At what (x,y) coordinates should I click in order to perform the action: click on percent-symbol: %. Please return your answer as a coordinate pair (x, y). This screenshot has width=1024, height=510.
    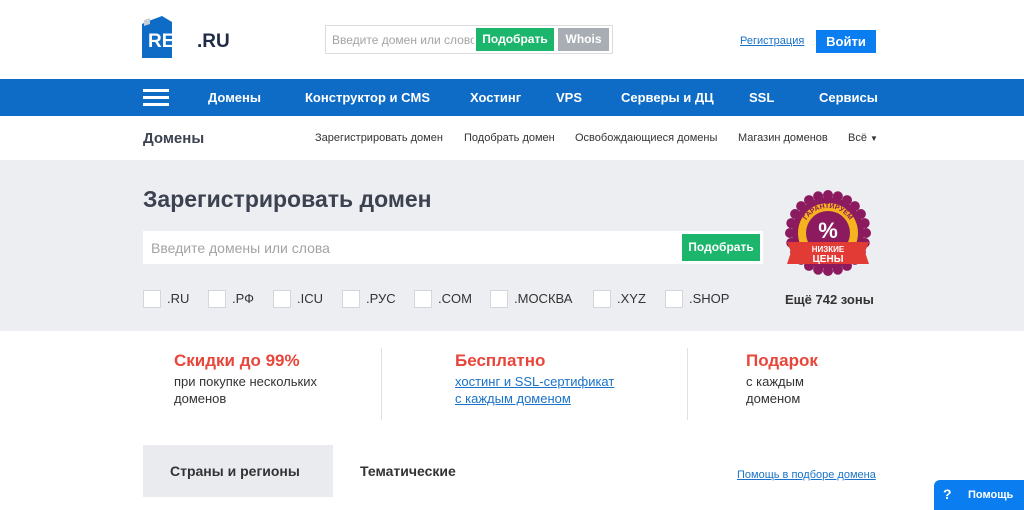
    Looking at the image, I should click on (828, 230).